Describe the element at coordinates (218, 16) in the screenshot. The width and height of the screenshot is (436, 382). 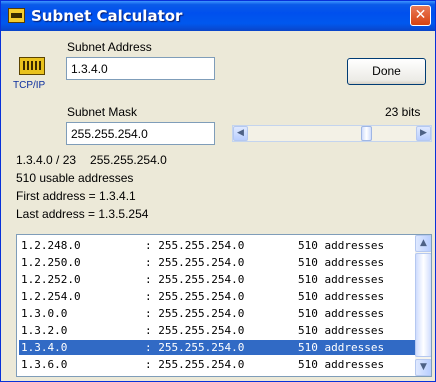
I see `title-bar: Subnet Calculator ✕` at that location.